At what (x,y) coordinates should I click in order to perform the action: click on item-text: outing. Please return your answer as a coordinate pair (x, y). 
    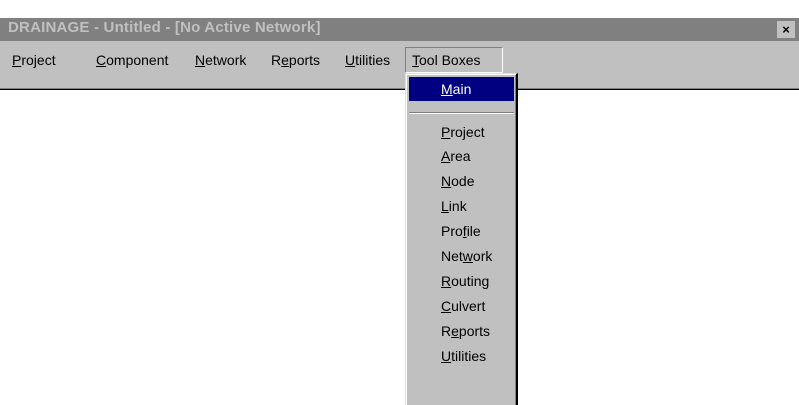
    Looking at the image, I should click on (470, 281).